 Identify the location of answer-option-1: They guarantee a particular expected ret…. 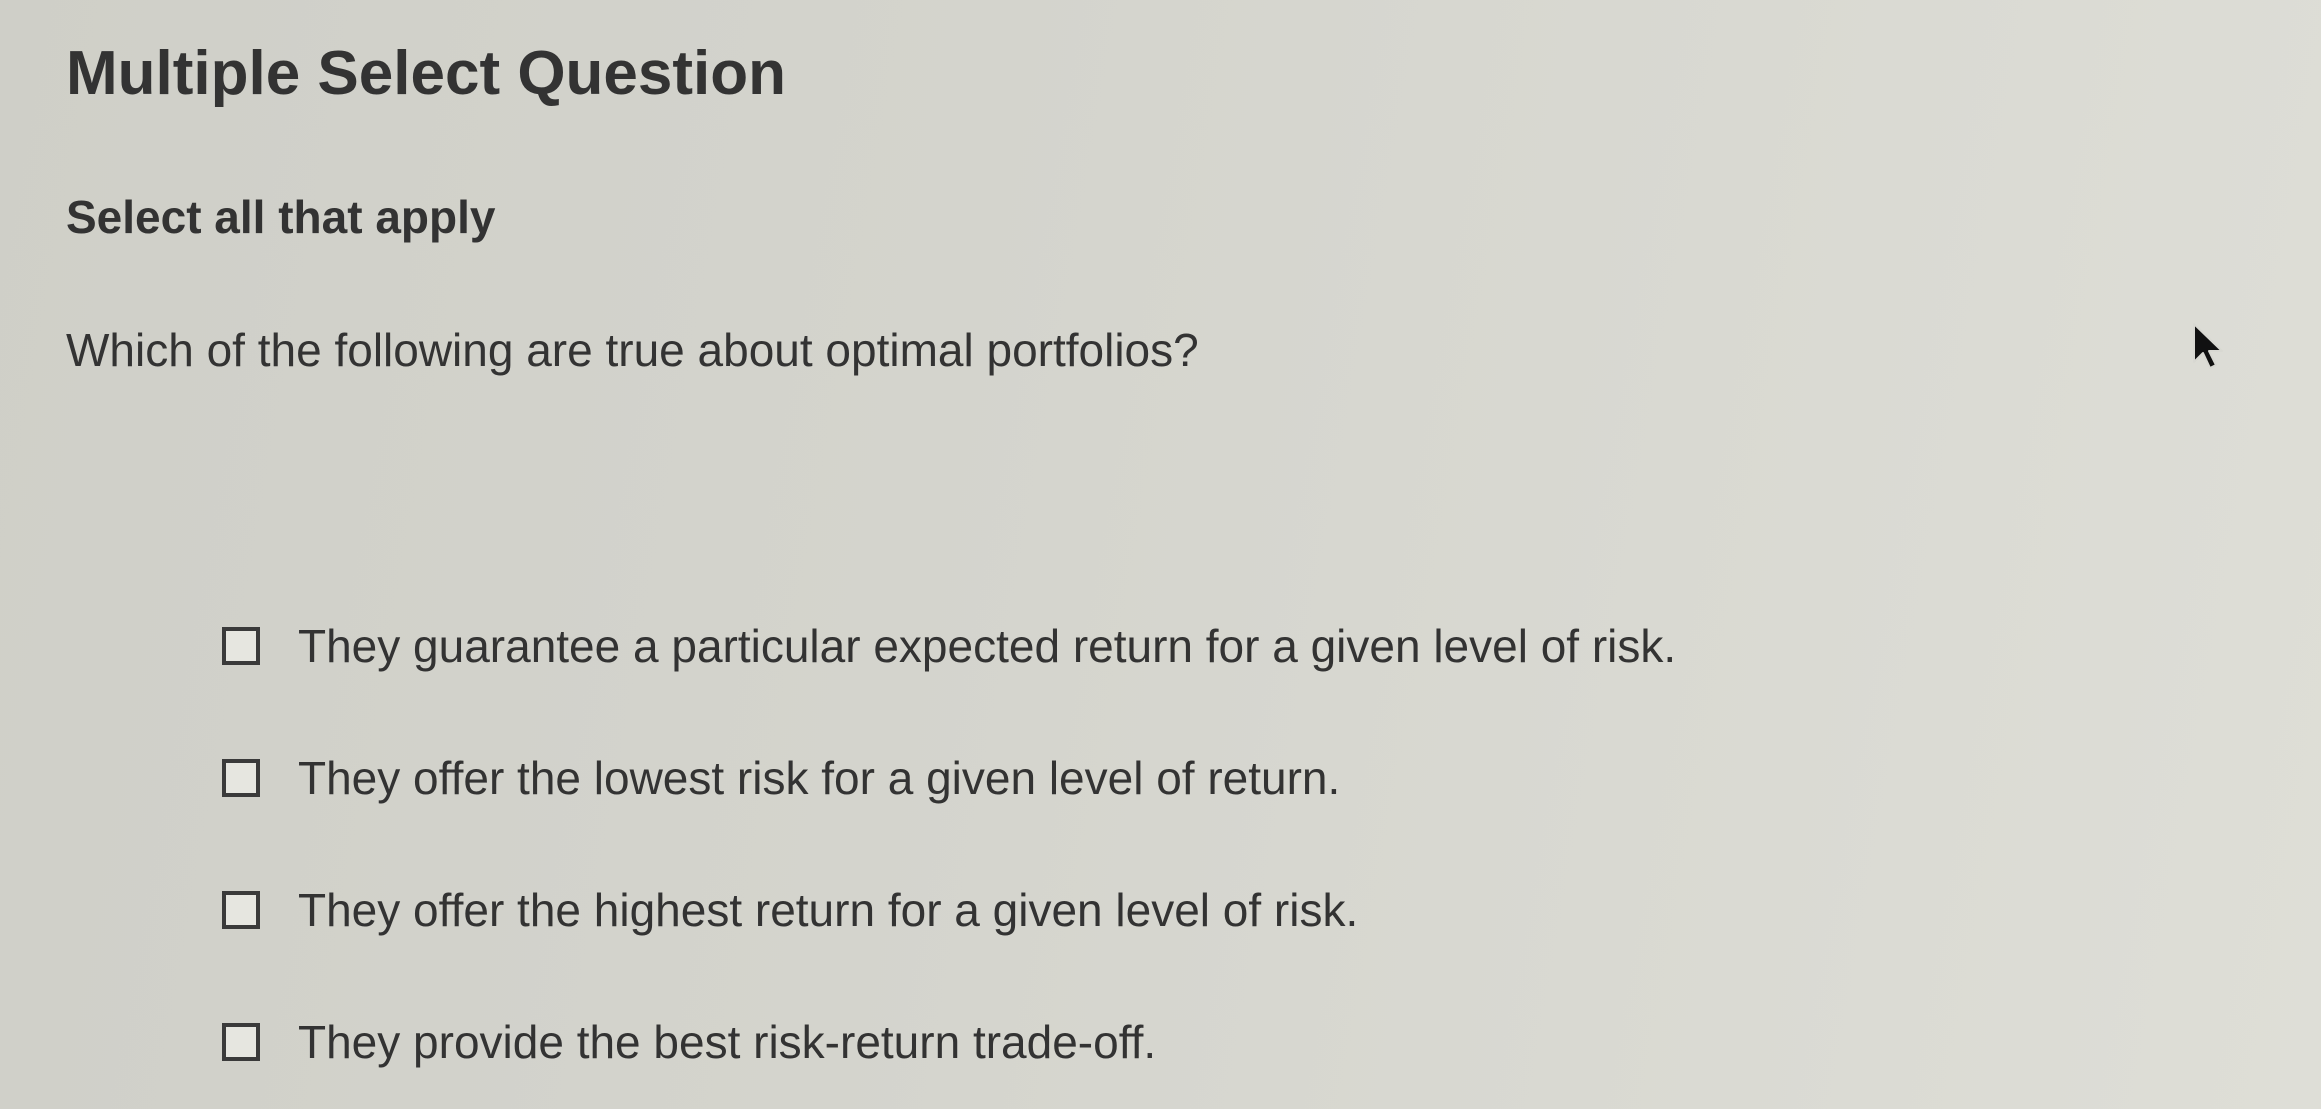
(1172, 646).